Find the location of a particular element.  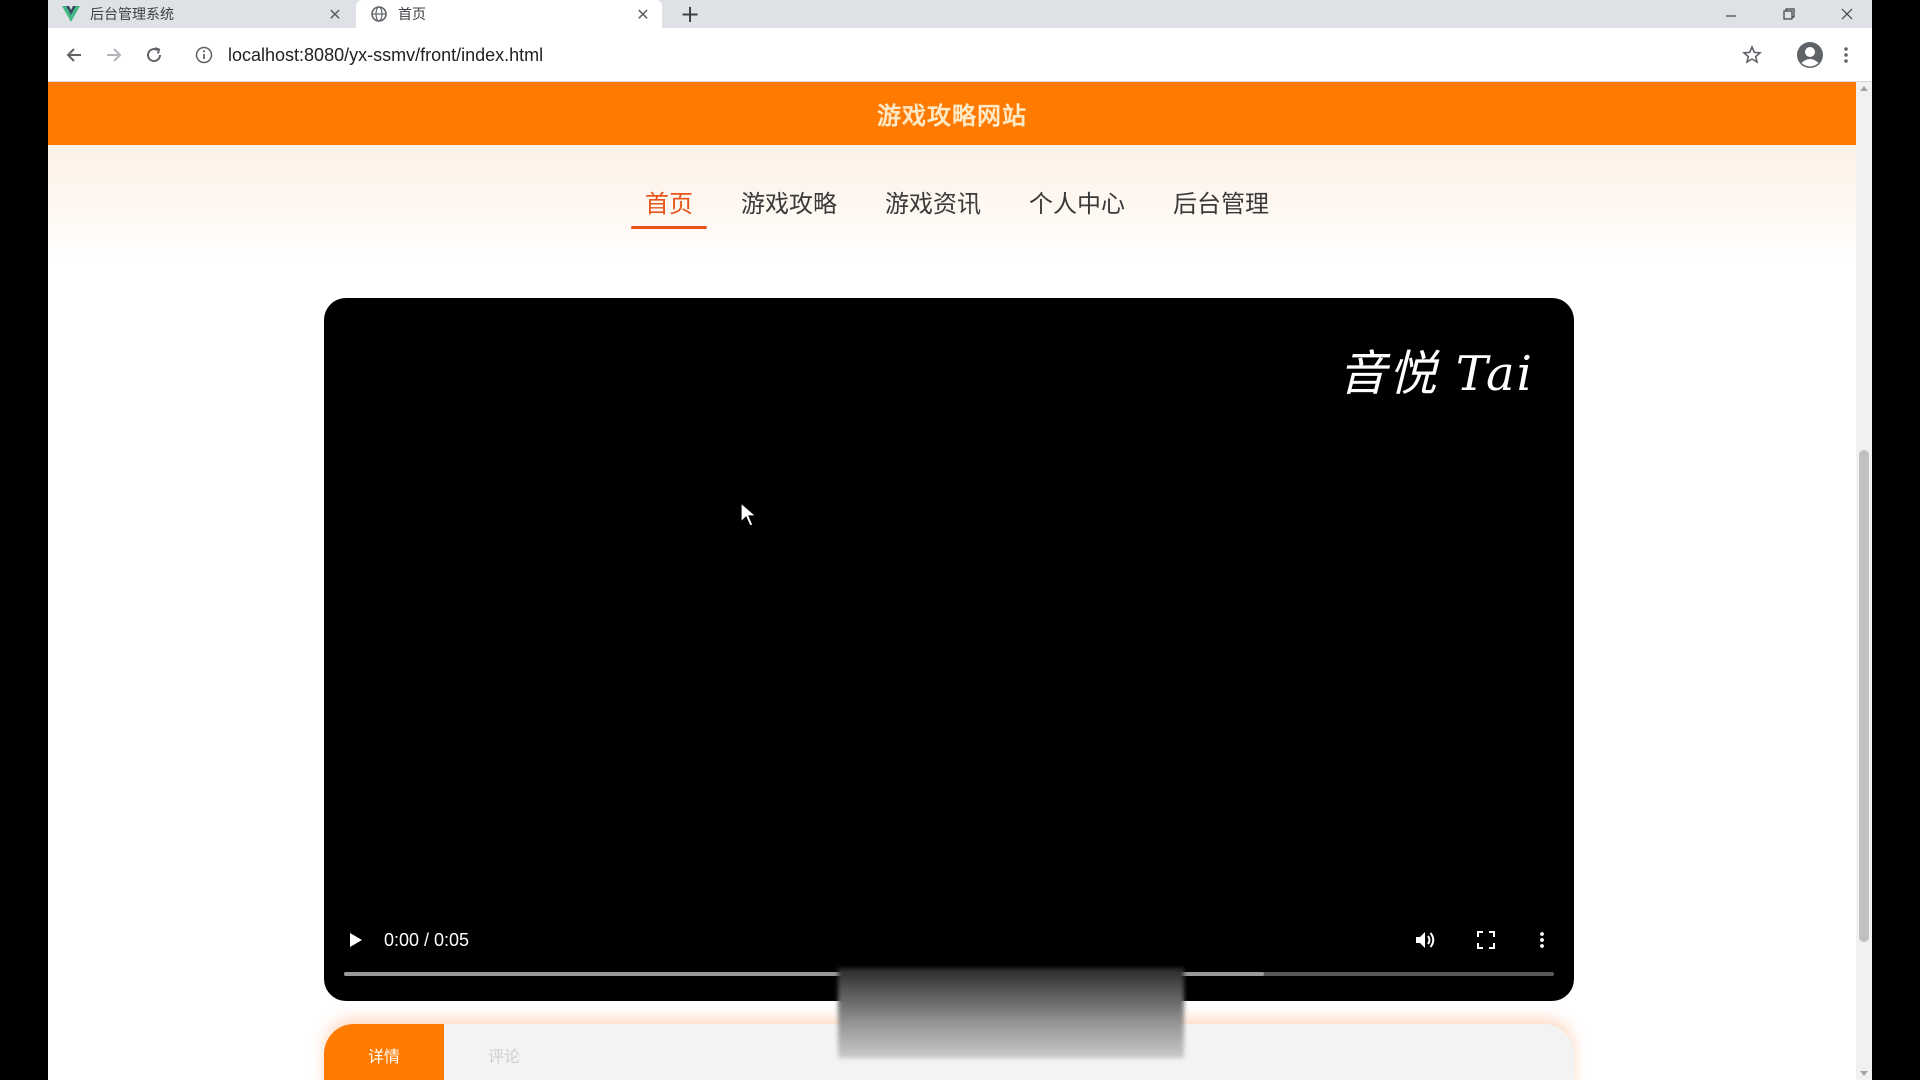

browser-menu-icon is located at coordinates (1846, 55).